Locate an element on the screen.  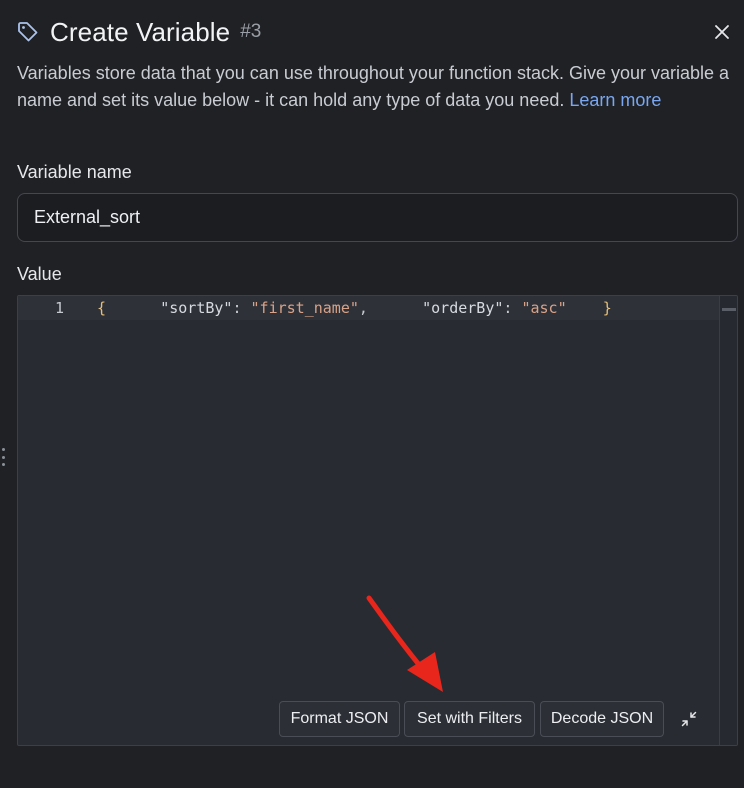
close-button is located at coordinates (722, 32).